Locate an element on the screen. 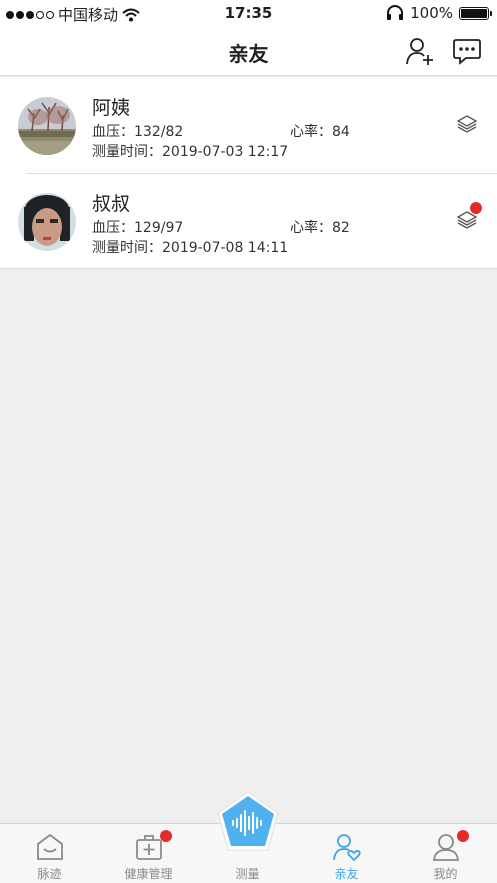 This screenshot has height=883, width=497. tab-friends: 亲友 is located at coordinates (346, 853).